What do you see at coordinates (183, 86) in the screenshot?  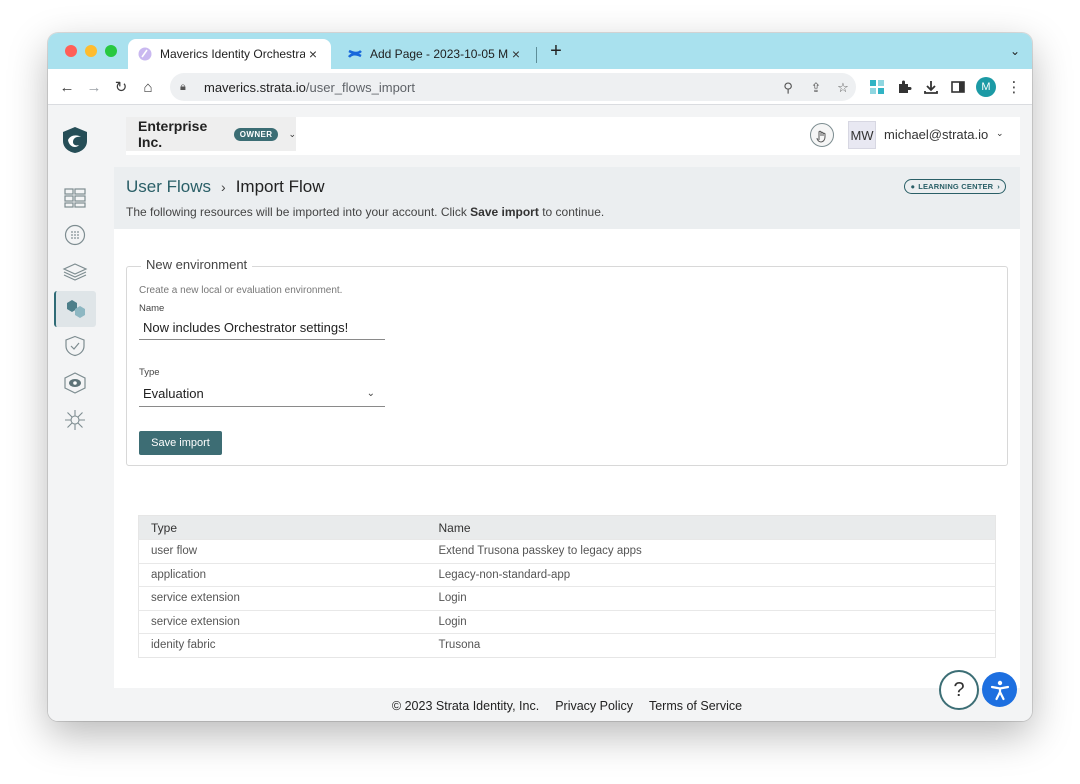 I see `lock-icon: 🔒︎` at bounding box center [183, 86].